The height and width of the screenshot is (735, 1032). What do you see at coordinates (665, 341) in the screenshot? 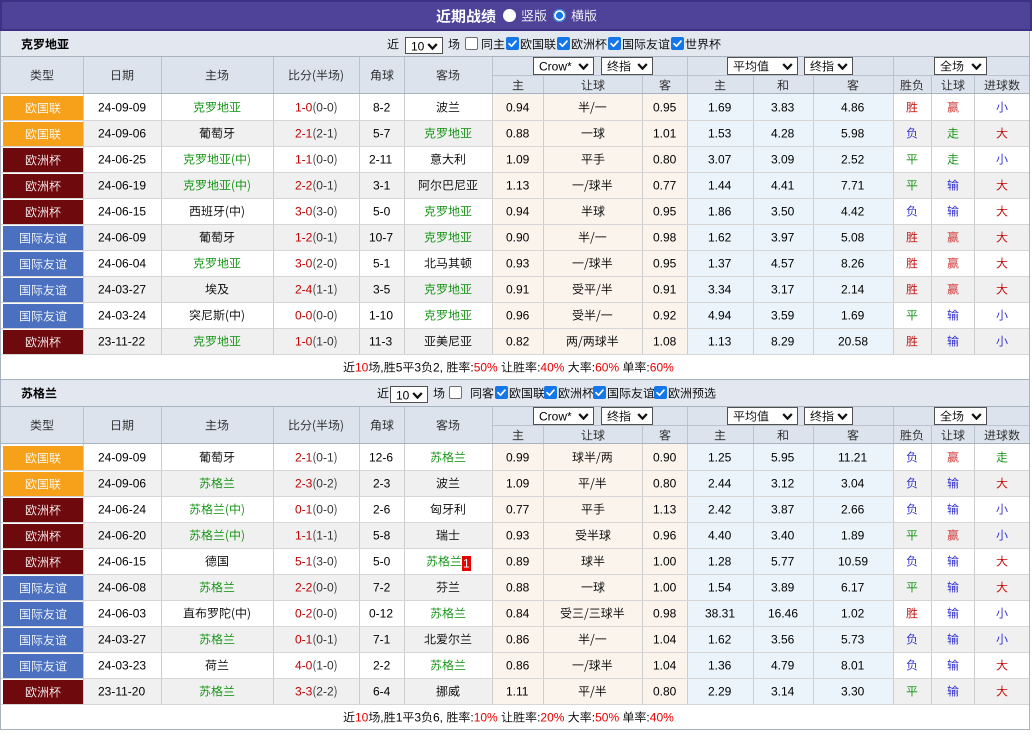
I see `svg-text: 1.08` at bounding box center [665, 341].